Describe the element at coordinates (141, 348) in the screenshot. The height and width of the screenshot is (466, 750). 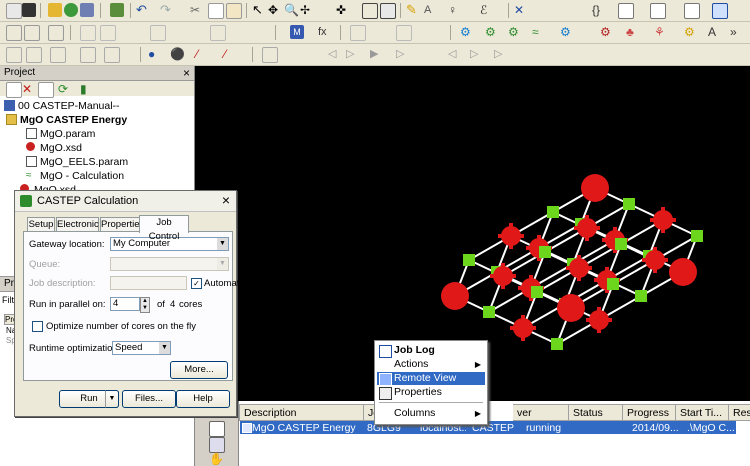
I see `runtime-optimization-select: Speed ▼` at that location.